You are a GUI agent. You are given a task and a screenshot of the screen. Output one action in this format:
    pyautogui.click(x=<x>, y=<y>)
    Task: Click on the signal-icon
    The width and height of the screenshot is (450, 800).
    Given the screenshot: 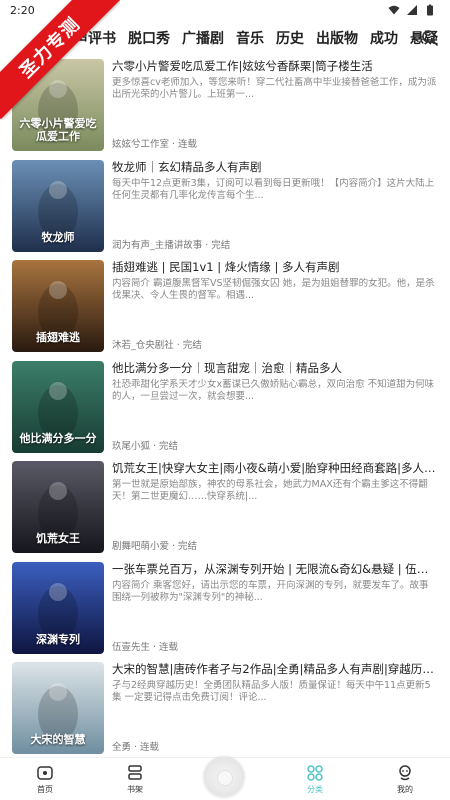 What is the action you would take?
    pyautogui.click(x=412, y=10)
    